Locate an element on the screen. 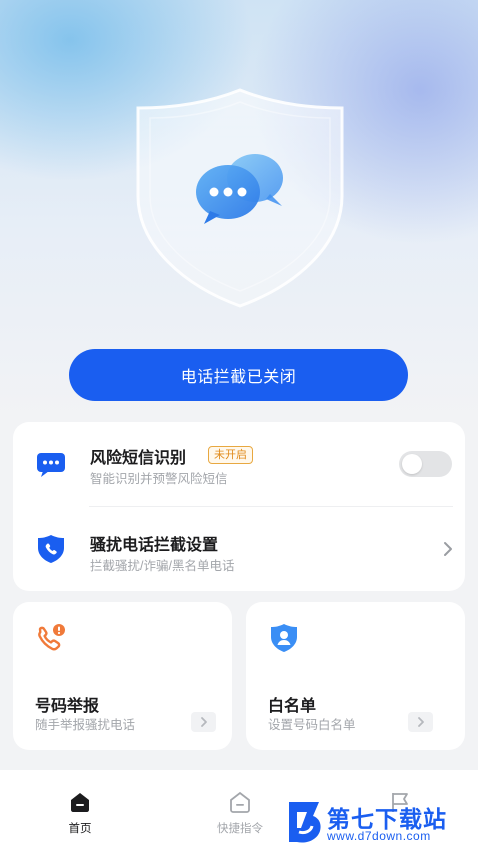 The height and width of the screenshot is (850, 478). phone-report-icon is located at coordinates (51, 638).